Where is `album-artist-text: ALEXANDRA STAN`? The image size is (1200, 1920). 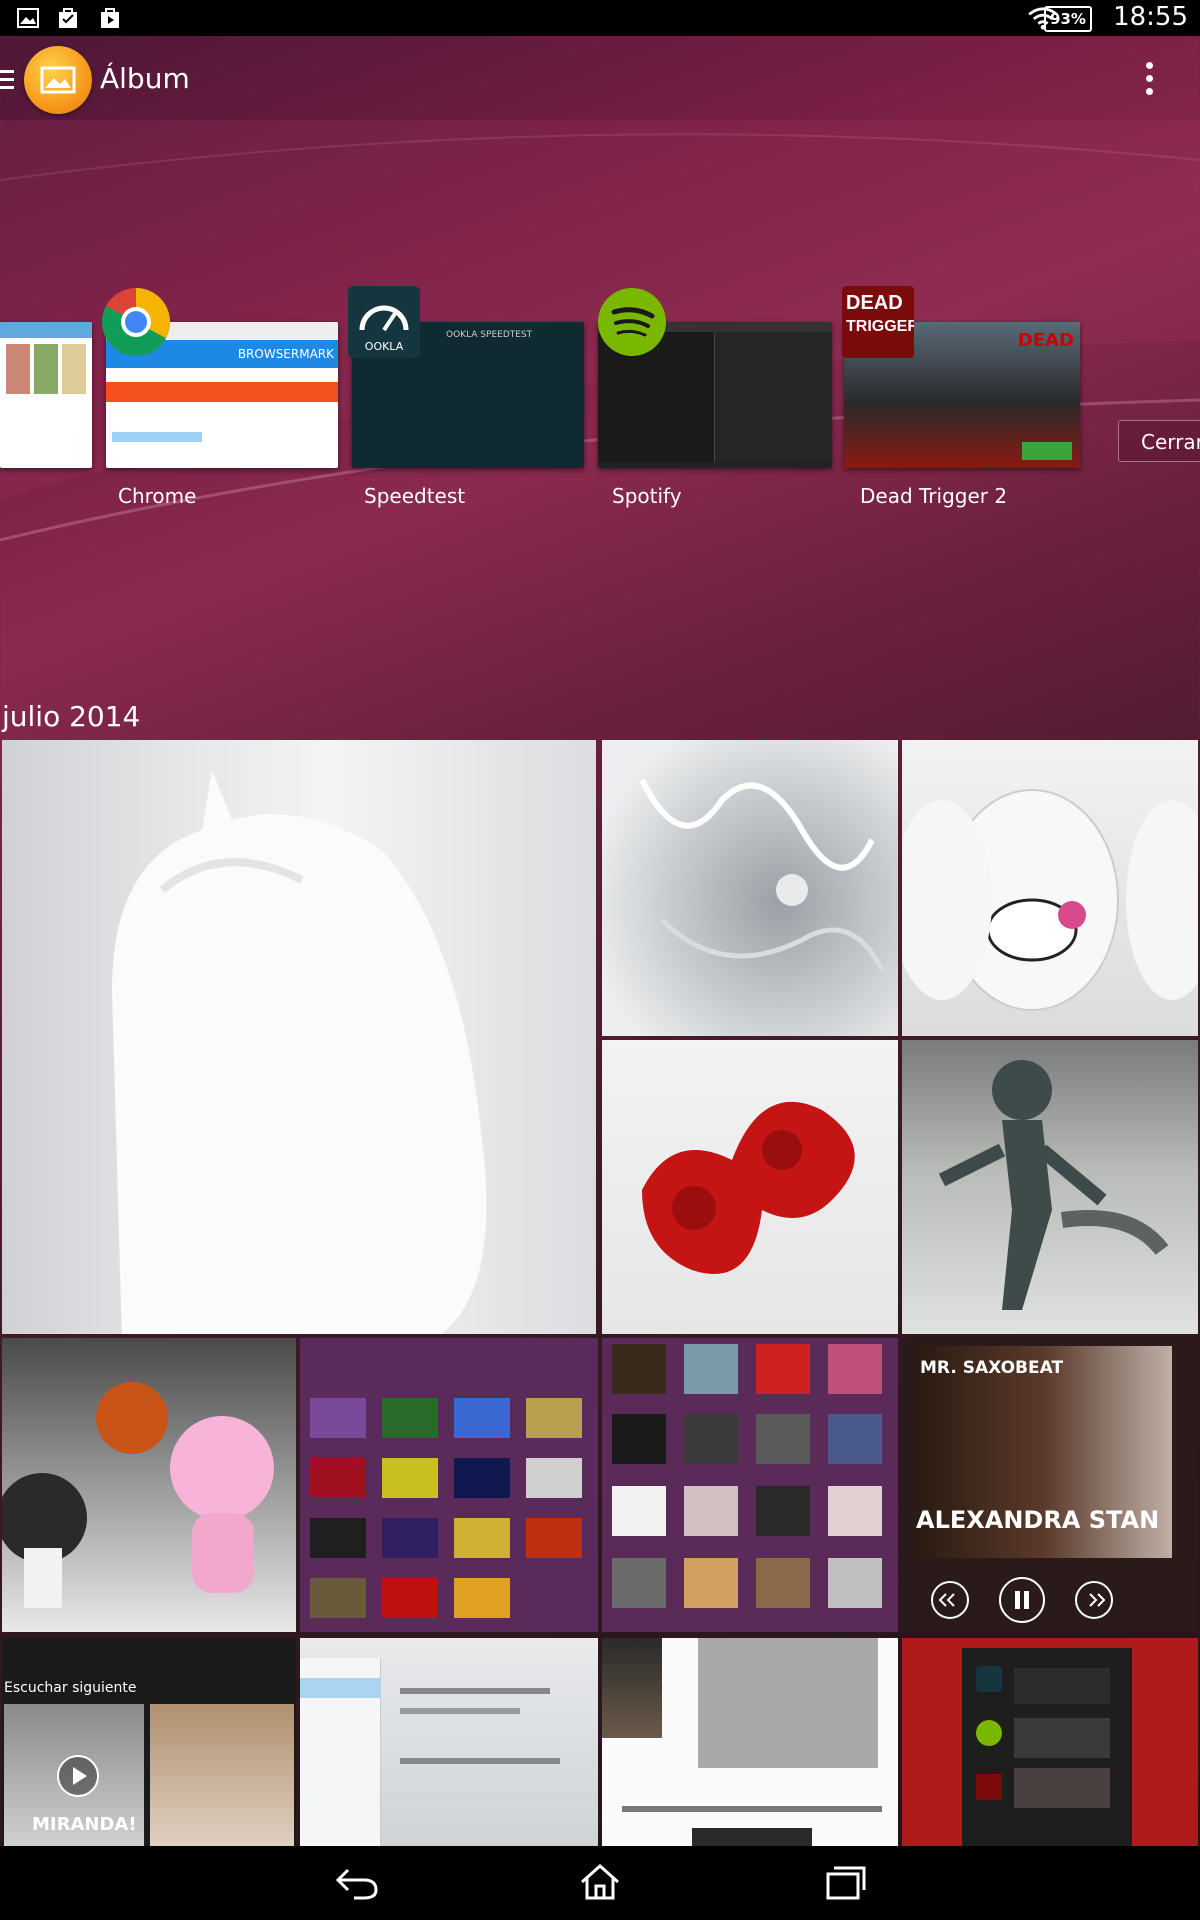
album-artist-text: ALEXANDRA STAN is located at coordinates (1038, 1520).